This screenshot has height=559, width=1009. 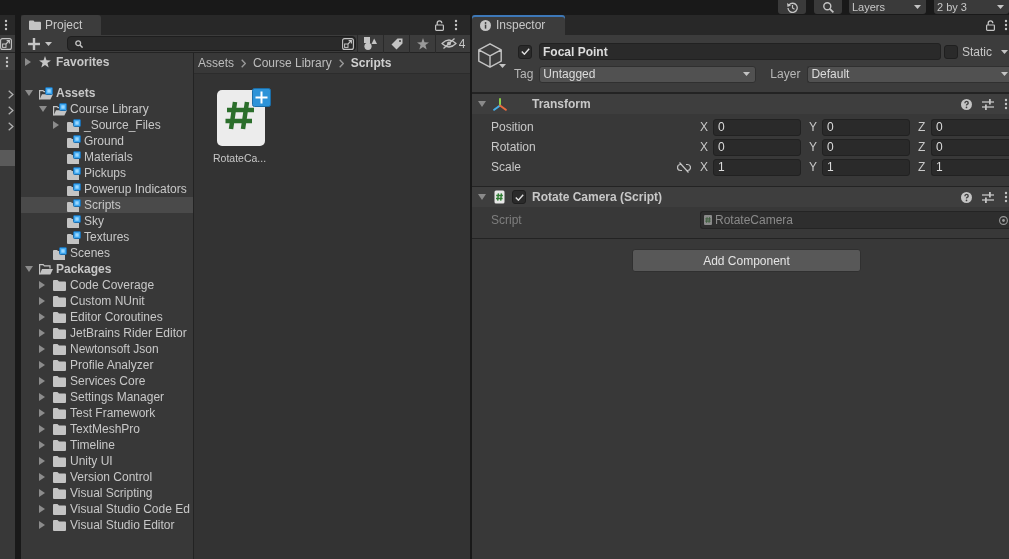 I want to click on project-tab: Project, so click(x=61, y=25).